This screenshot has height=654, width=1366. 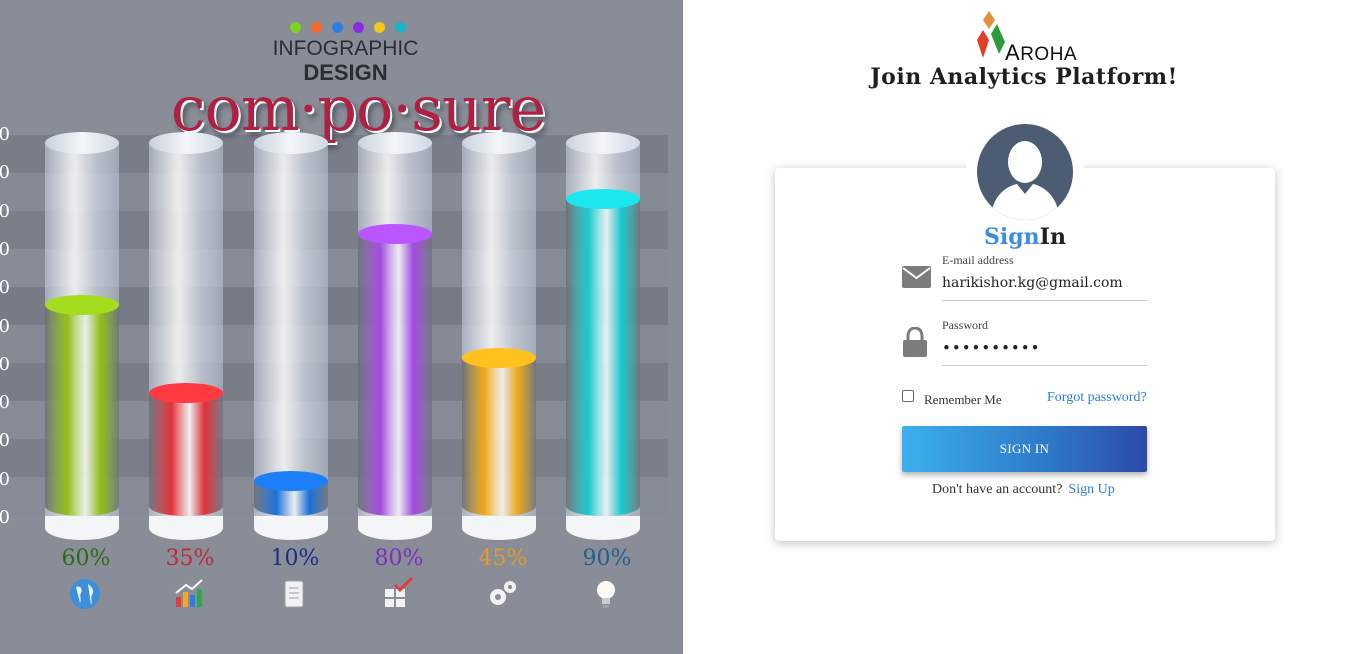 What do you see at coordinates (1024, 77) in the screenshot?
I see `page-title: Join Analytics Platform!` at bounding box center [1024, 77].